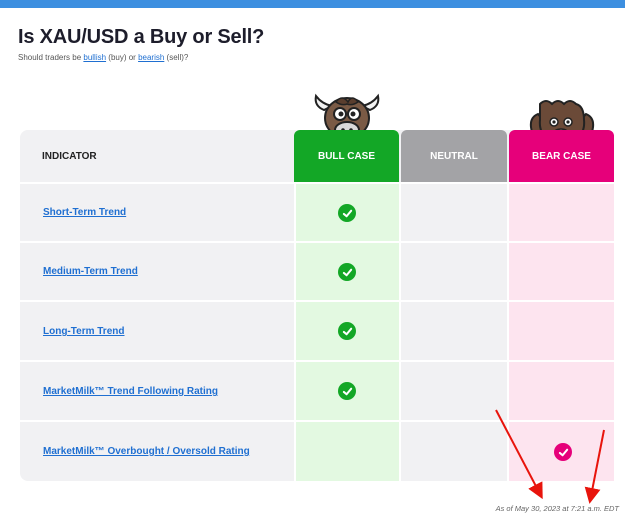 This screenshot has height=516, width=625. What do you see at coordinates (557, 508) in the screenshot?
I see `as-of-timestamp: As of May 30, 2023 at 7:21 a.m. EDT` at bounding box center [557, 508].